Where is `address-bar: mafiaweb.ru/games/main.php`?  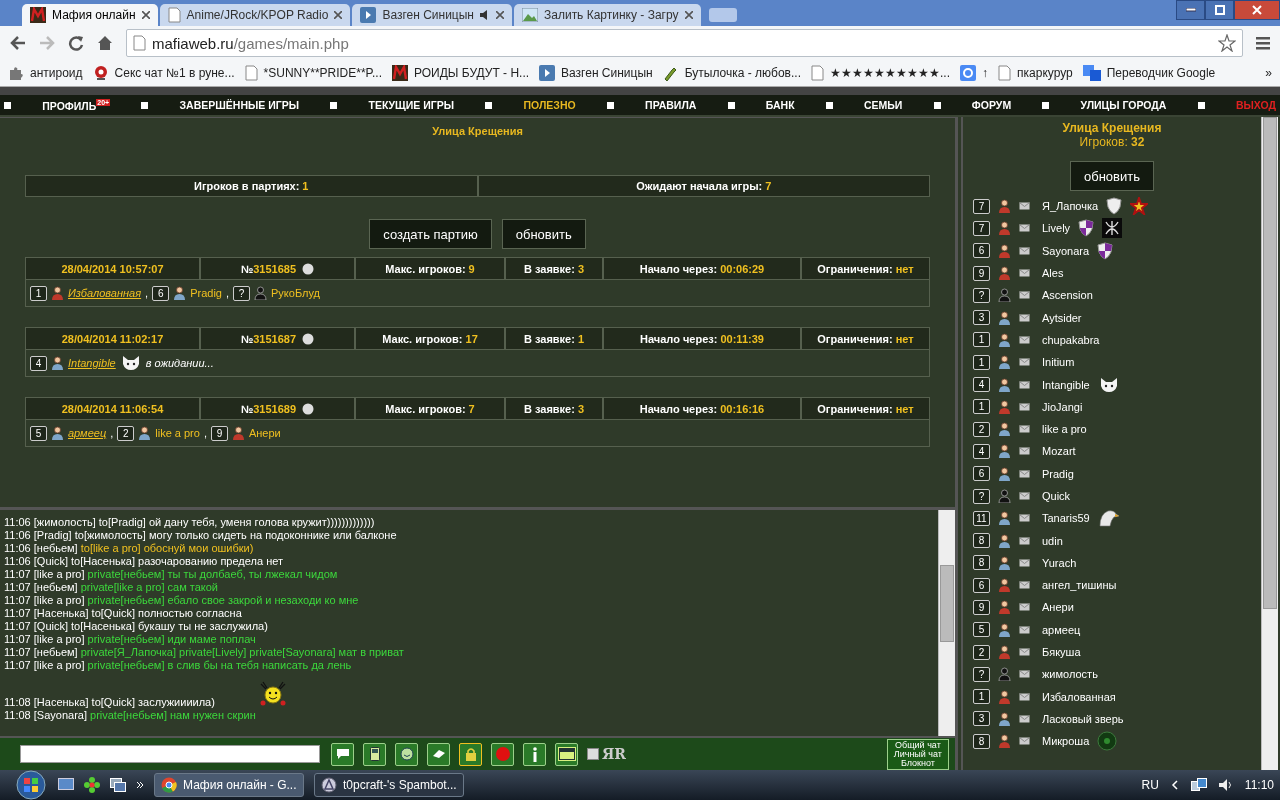 address-bar: mafiaweb.ru/games/main.php is located at coordinates (684, 43).